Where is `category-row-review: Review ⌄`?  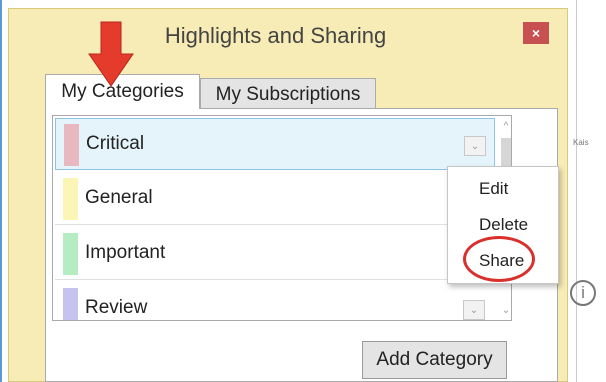 category-row-review: Review ⌄ is located at coordinates (275, 301).